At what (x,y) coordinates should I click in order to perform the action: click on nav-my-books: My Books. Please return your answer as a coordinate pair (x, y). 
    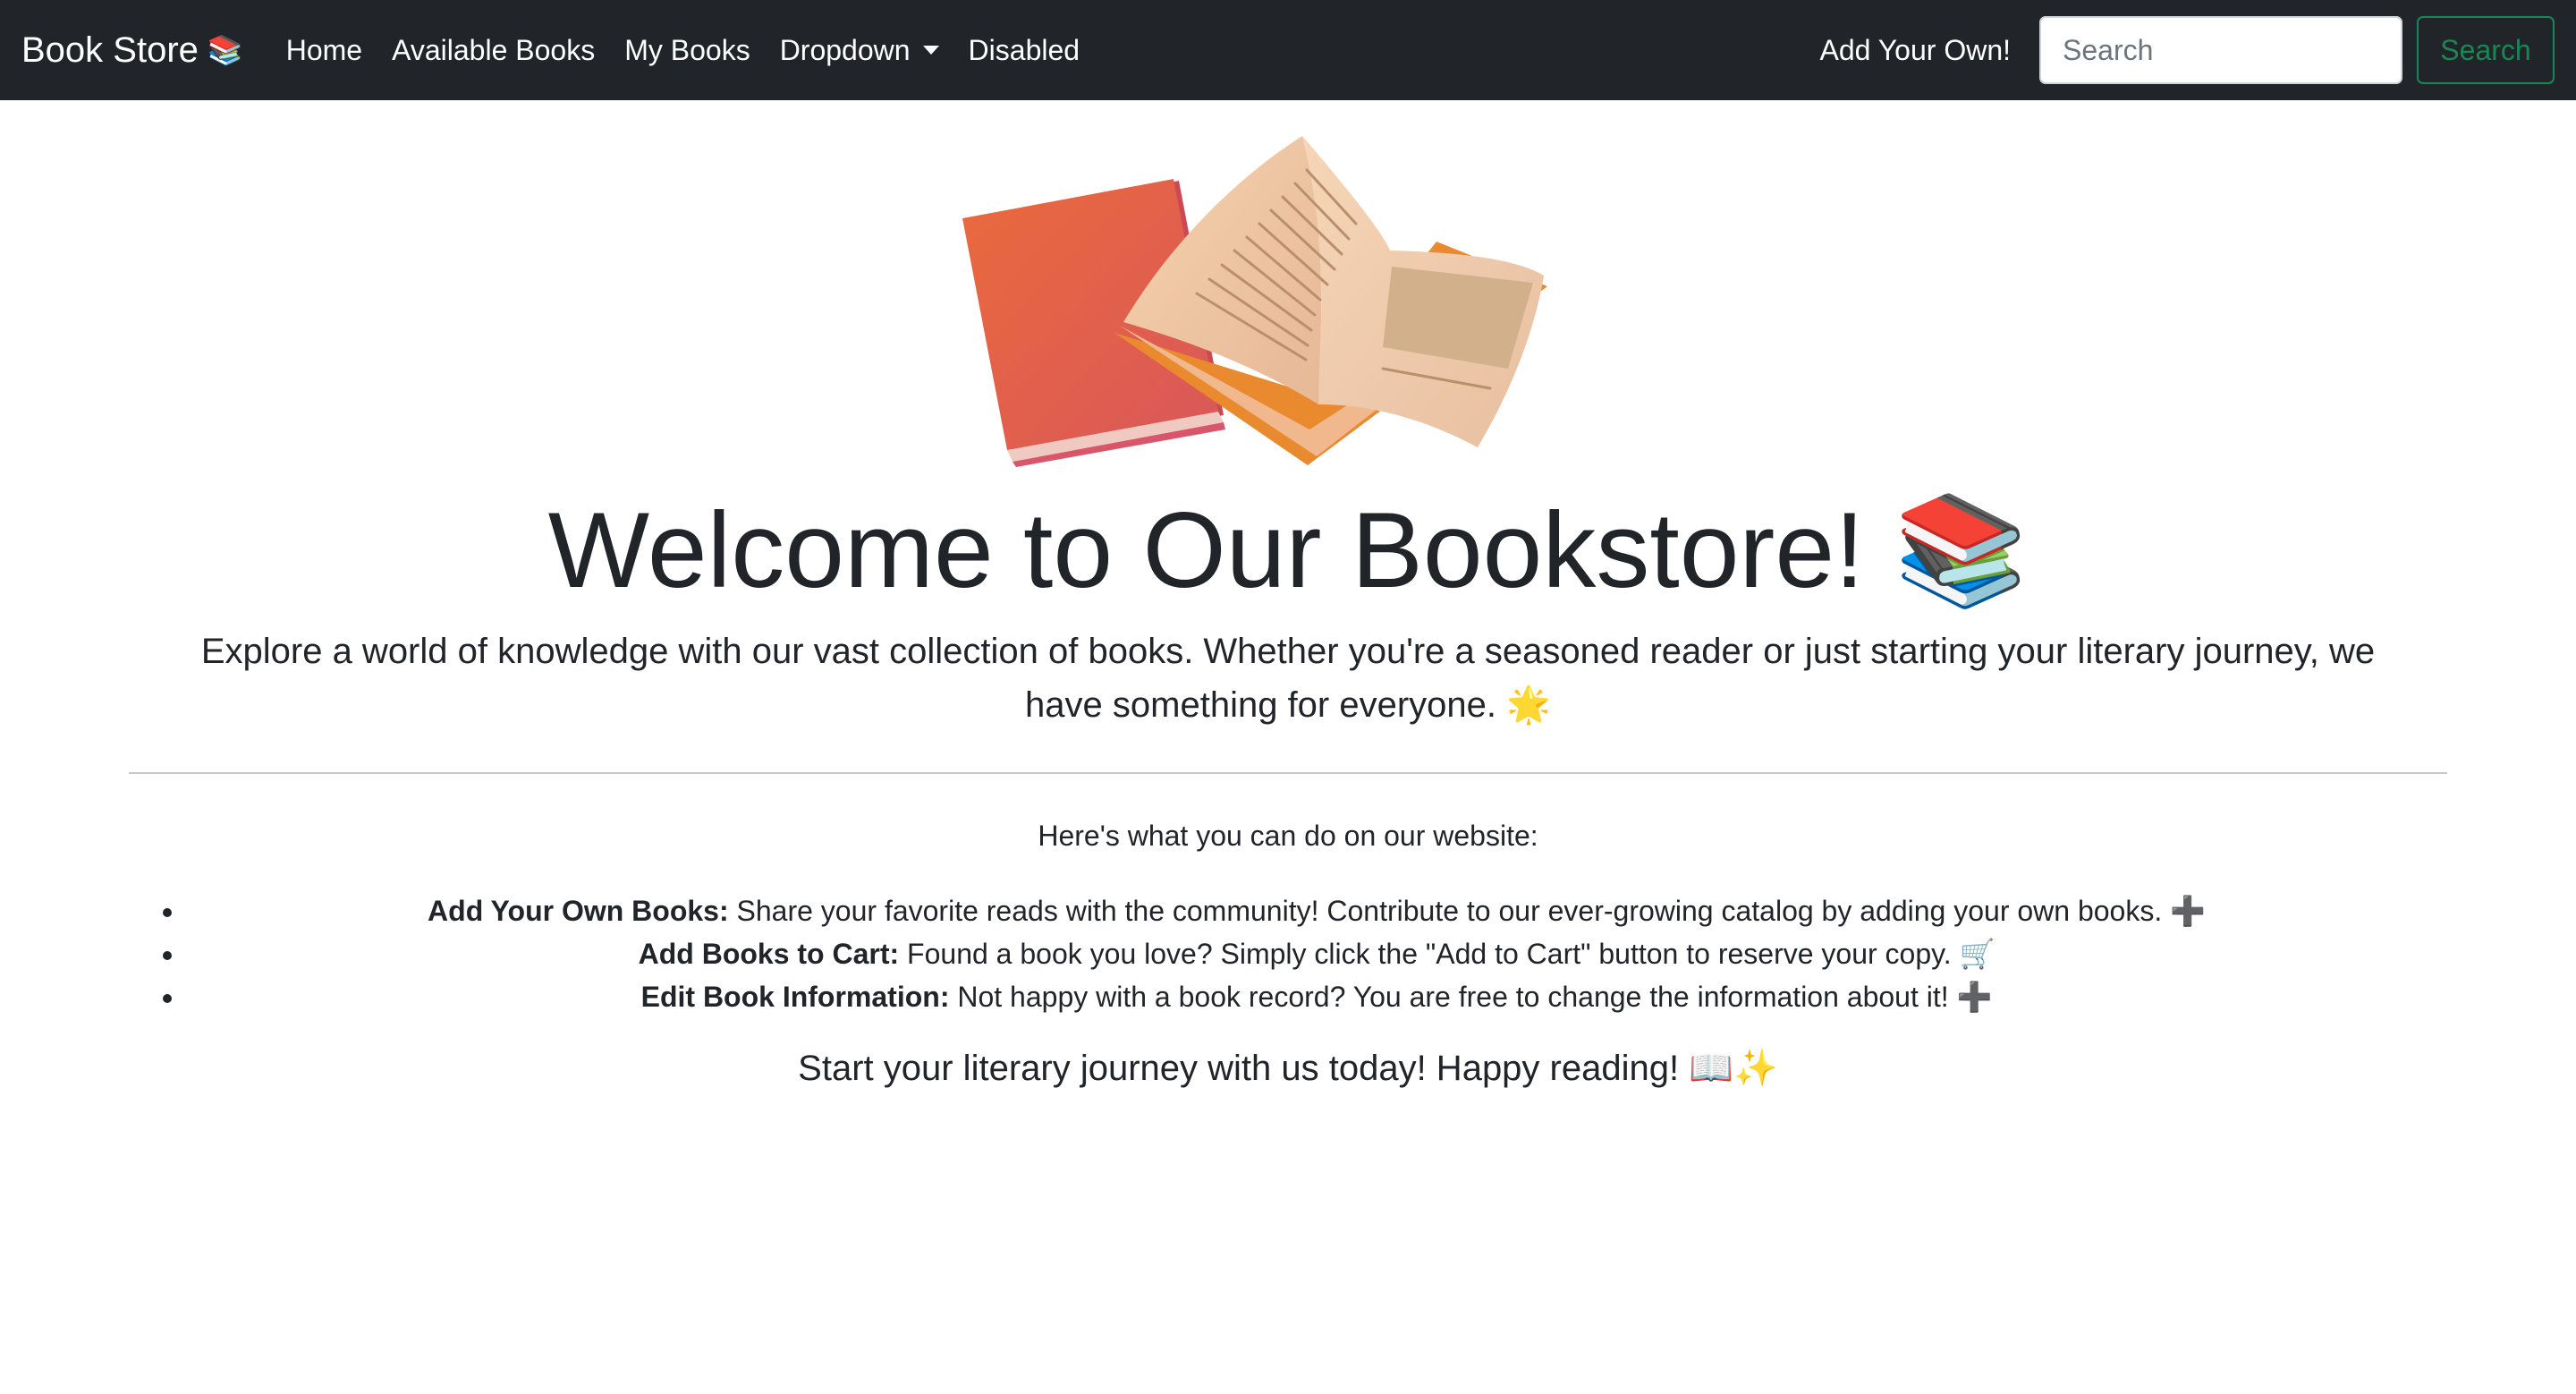
    Looking at the image, I should click on (687, 51).